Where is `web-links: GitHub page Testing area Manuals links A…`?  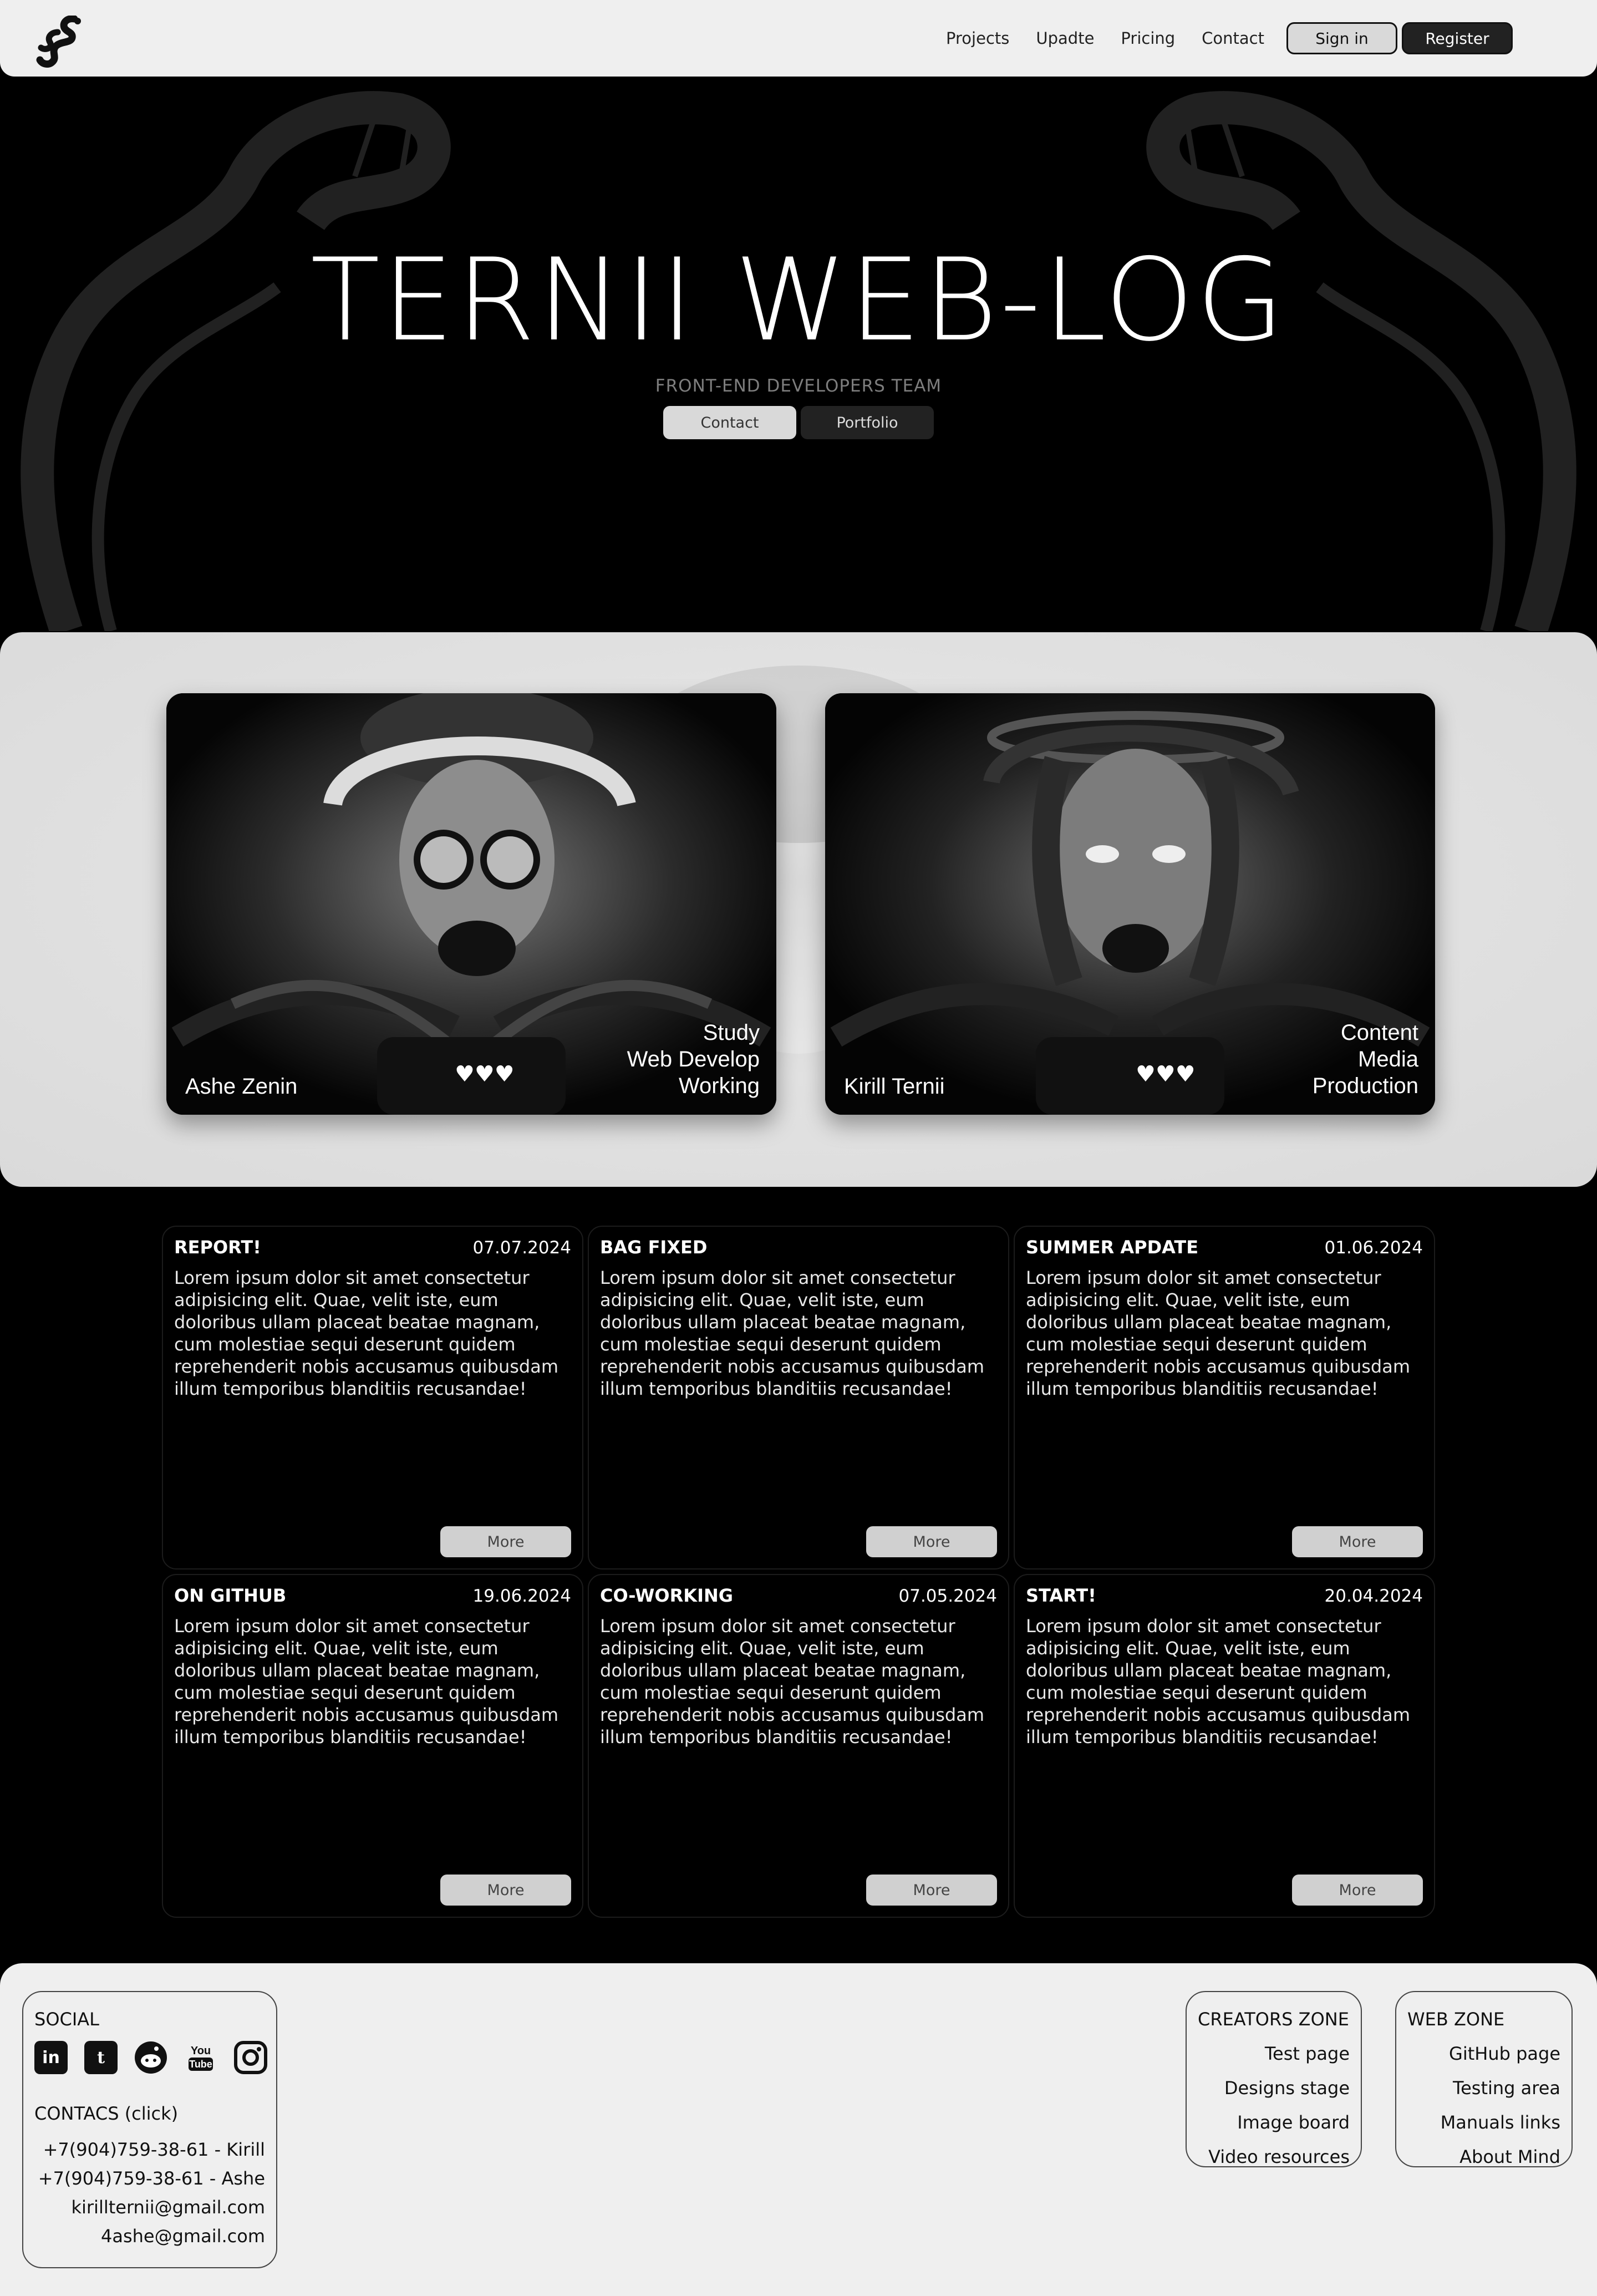
web-links: GitHub page Testing area Manuals links A… is located at coordinates (1500, 2105).